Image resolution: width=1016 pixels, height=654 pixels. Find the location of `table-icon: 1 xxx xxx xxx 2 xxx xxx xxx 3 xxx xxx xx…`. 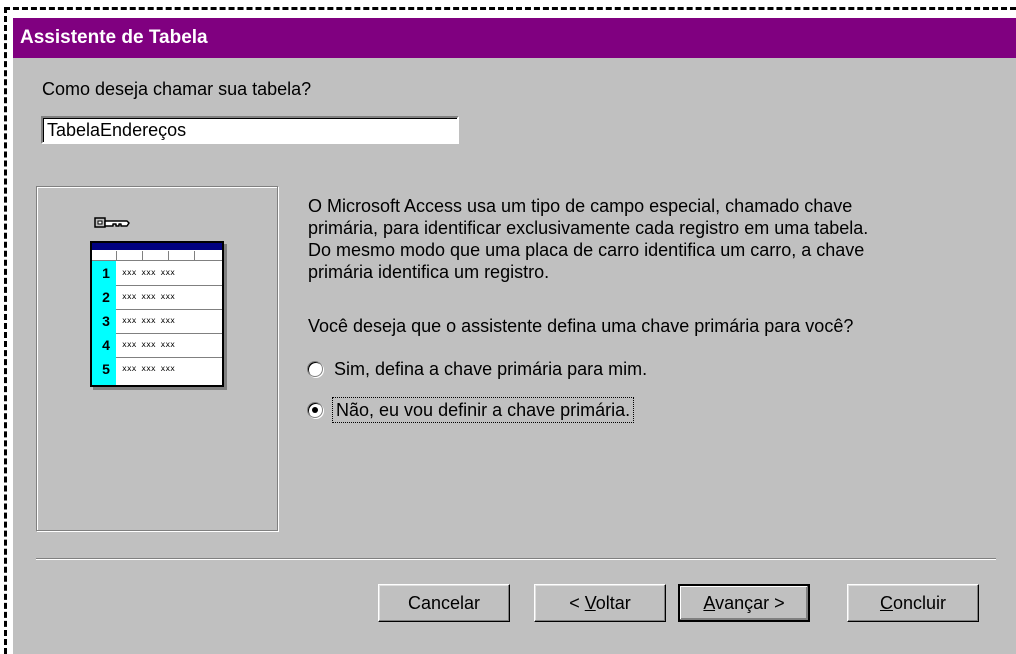

table-icon: 1 xxx xxx xxx 2 xxx xxx xxx 3 xxx xxx xx… is located at coordinates (157, 314).